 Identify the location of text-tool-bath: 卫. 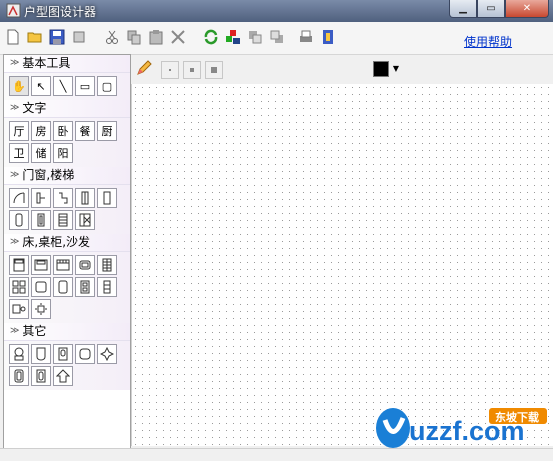
(19, 153).